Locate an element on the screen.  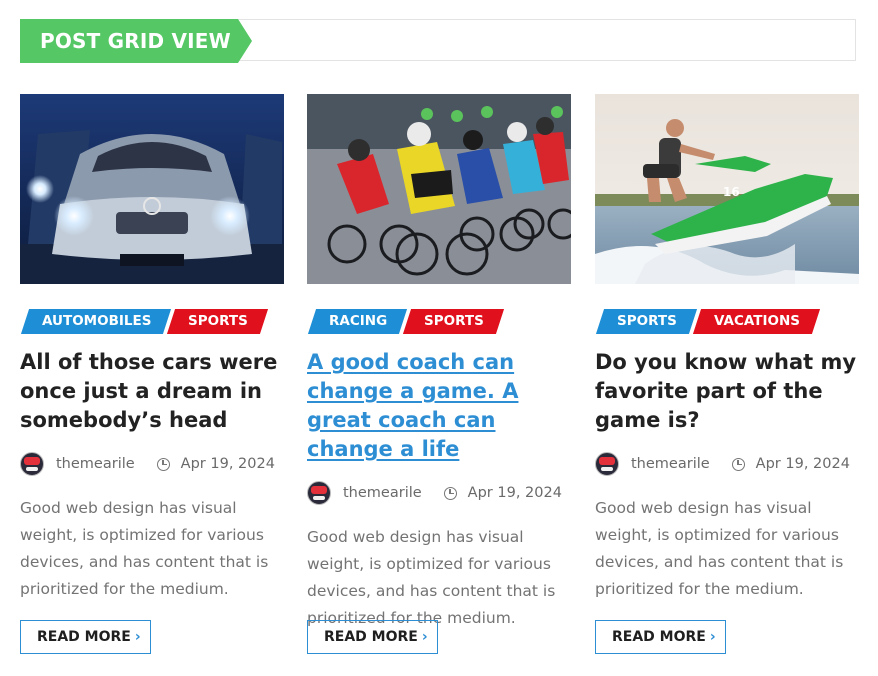
category-tags: RACING SPORTS is located at coordinates (439, 322).